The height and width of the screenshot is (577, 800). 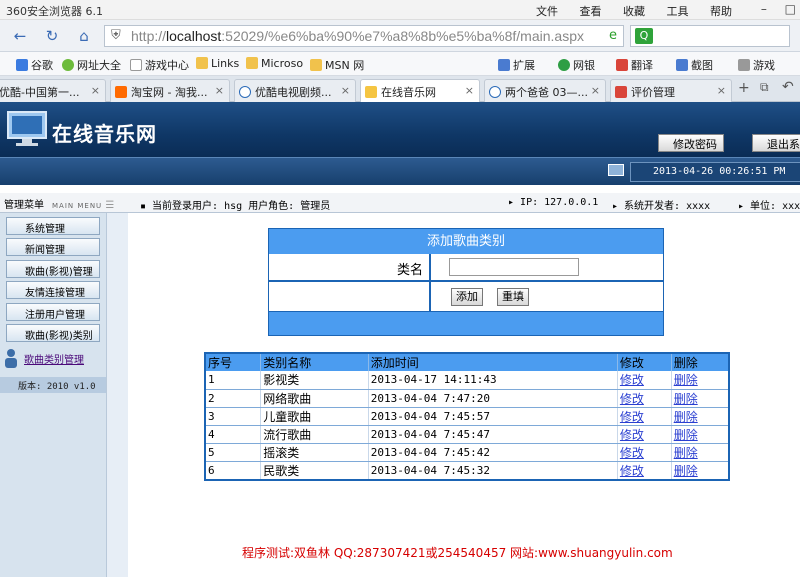 What do you see at coordinates (53, 290) in the screenshot?
I see `sidebar-item-links: 友情连接管理` at bounding box center [53, 290].